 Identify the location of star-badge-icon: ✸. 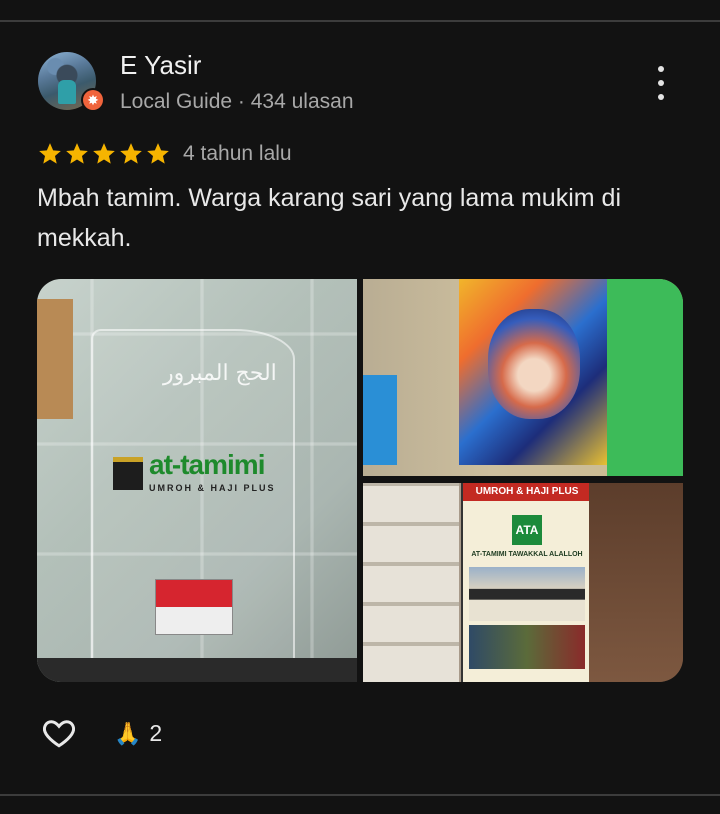
(93, 100).